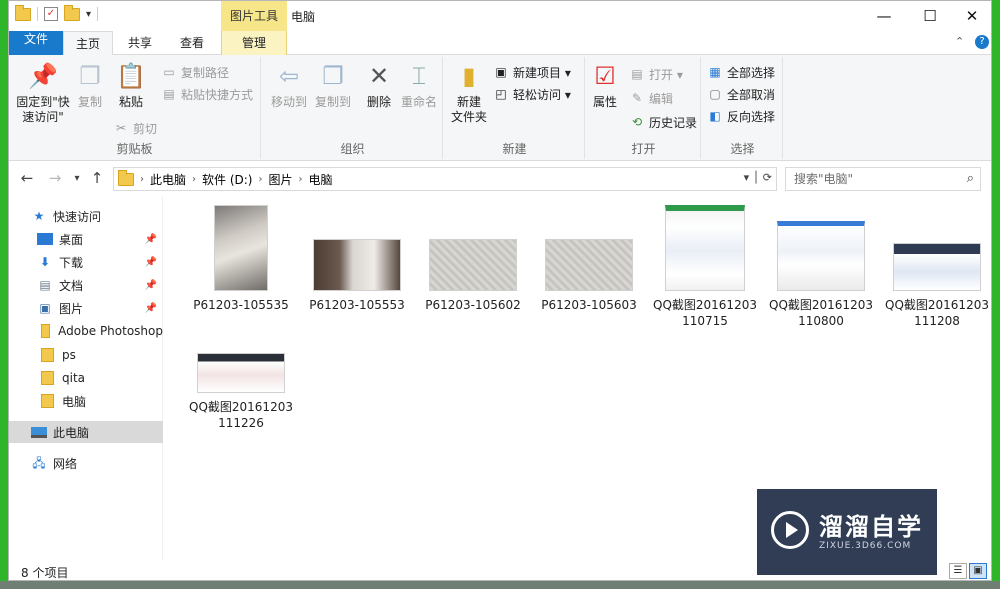  I want to click on move-to-icon: ⇦, so click(289, 76).